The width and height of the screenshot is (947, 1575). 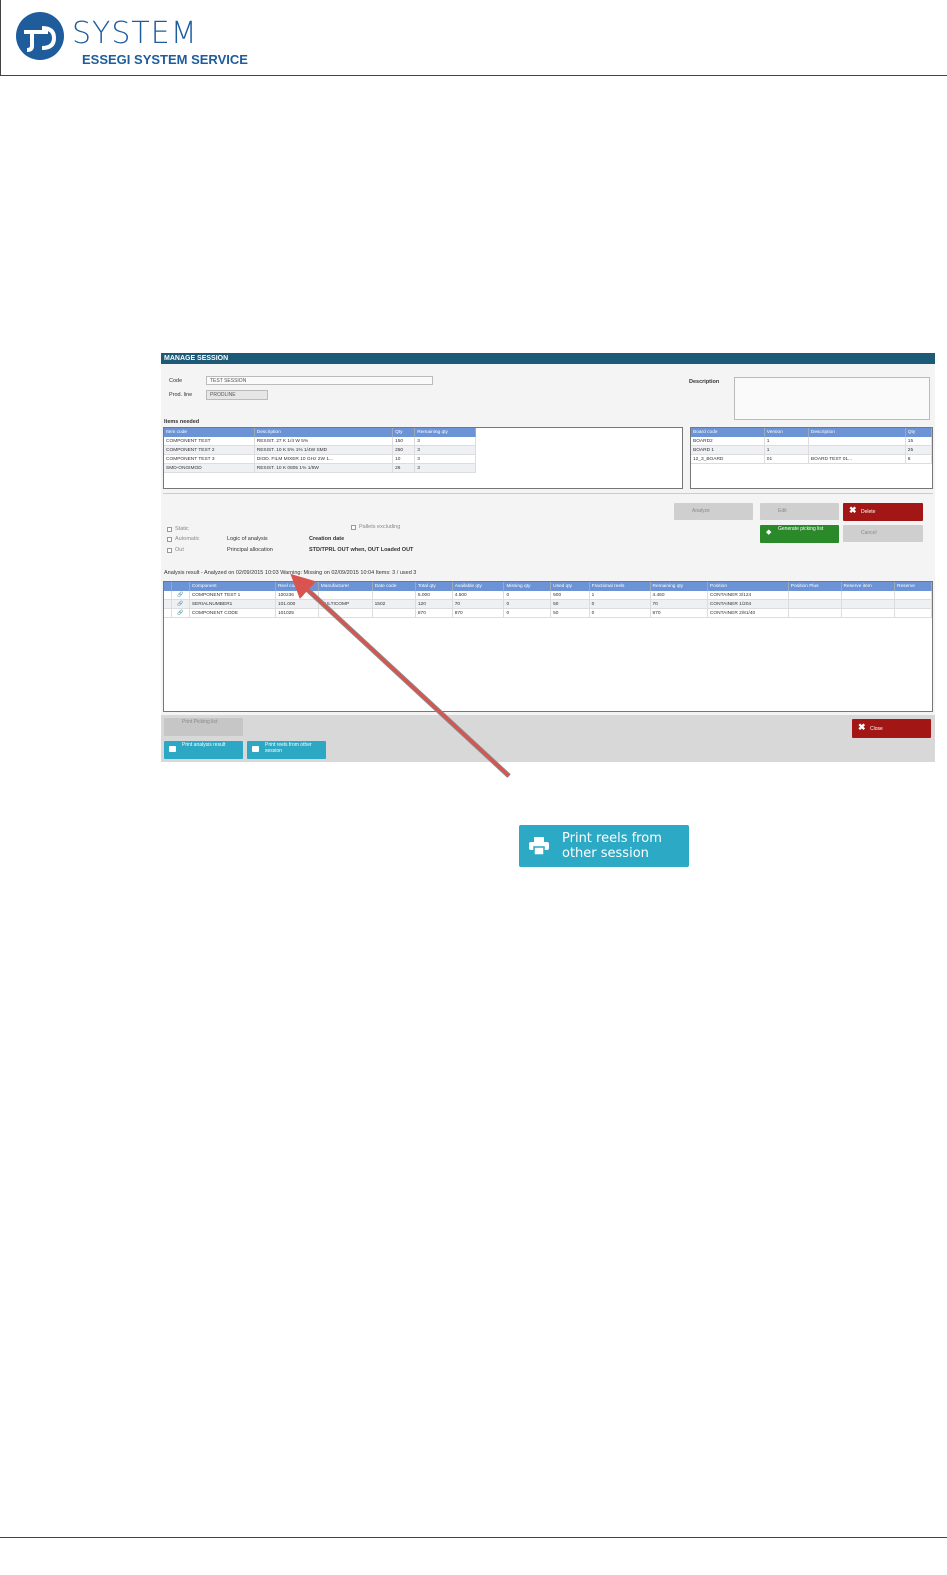 What do you see at coordinates (327, 539) in the screenshot?
I see `logic-value: Creation date` at bounding box center [327, 539].